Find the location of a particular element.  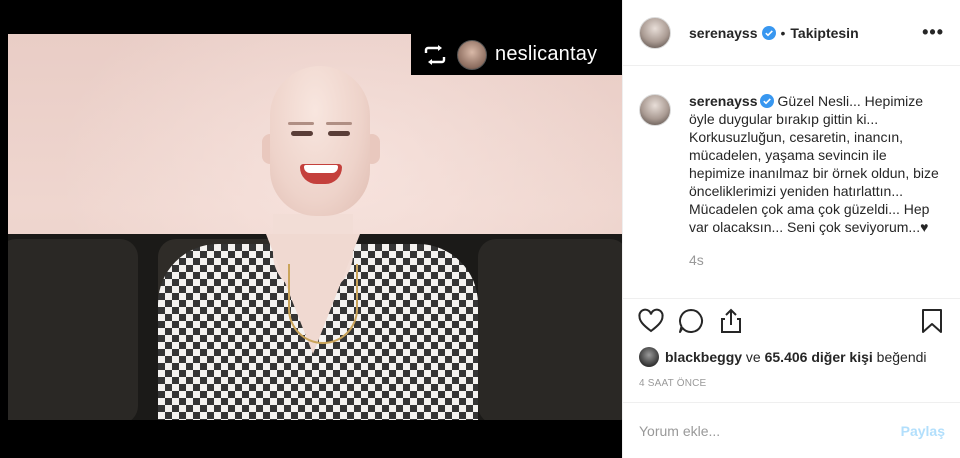

header-username: serenayss is located at coordinates (723, 33).